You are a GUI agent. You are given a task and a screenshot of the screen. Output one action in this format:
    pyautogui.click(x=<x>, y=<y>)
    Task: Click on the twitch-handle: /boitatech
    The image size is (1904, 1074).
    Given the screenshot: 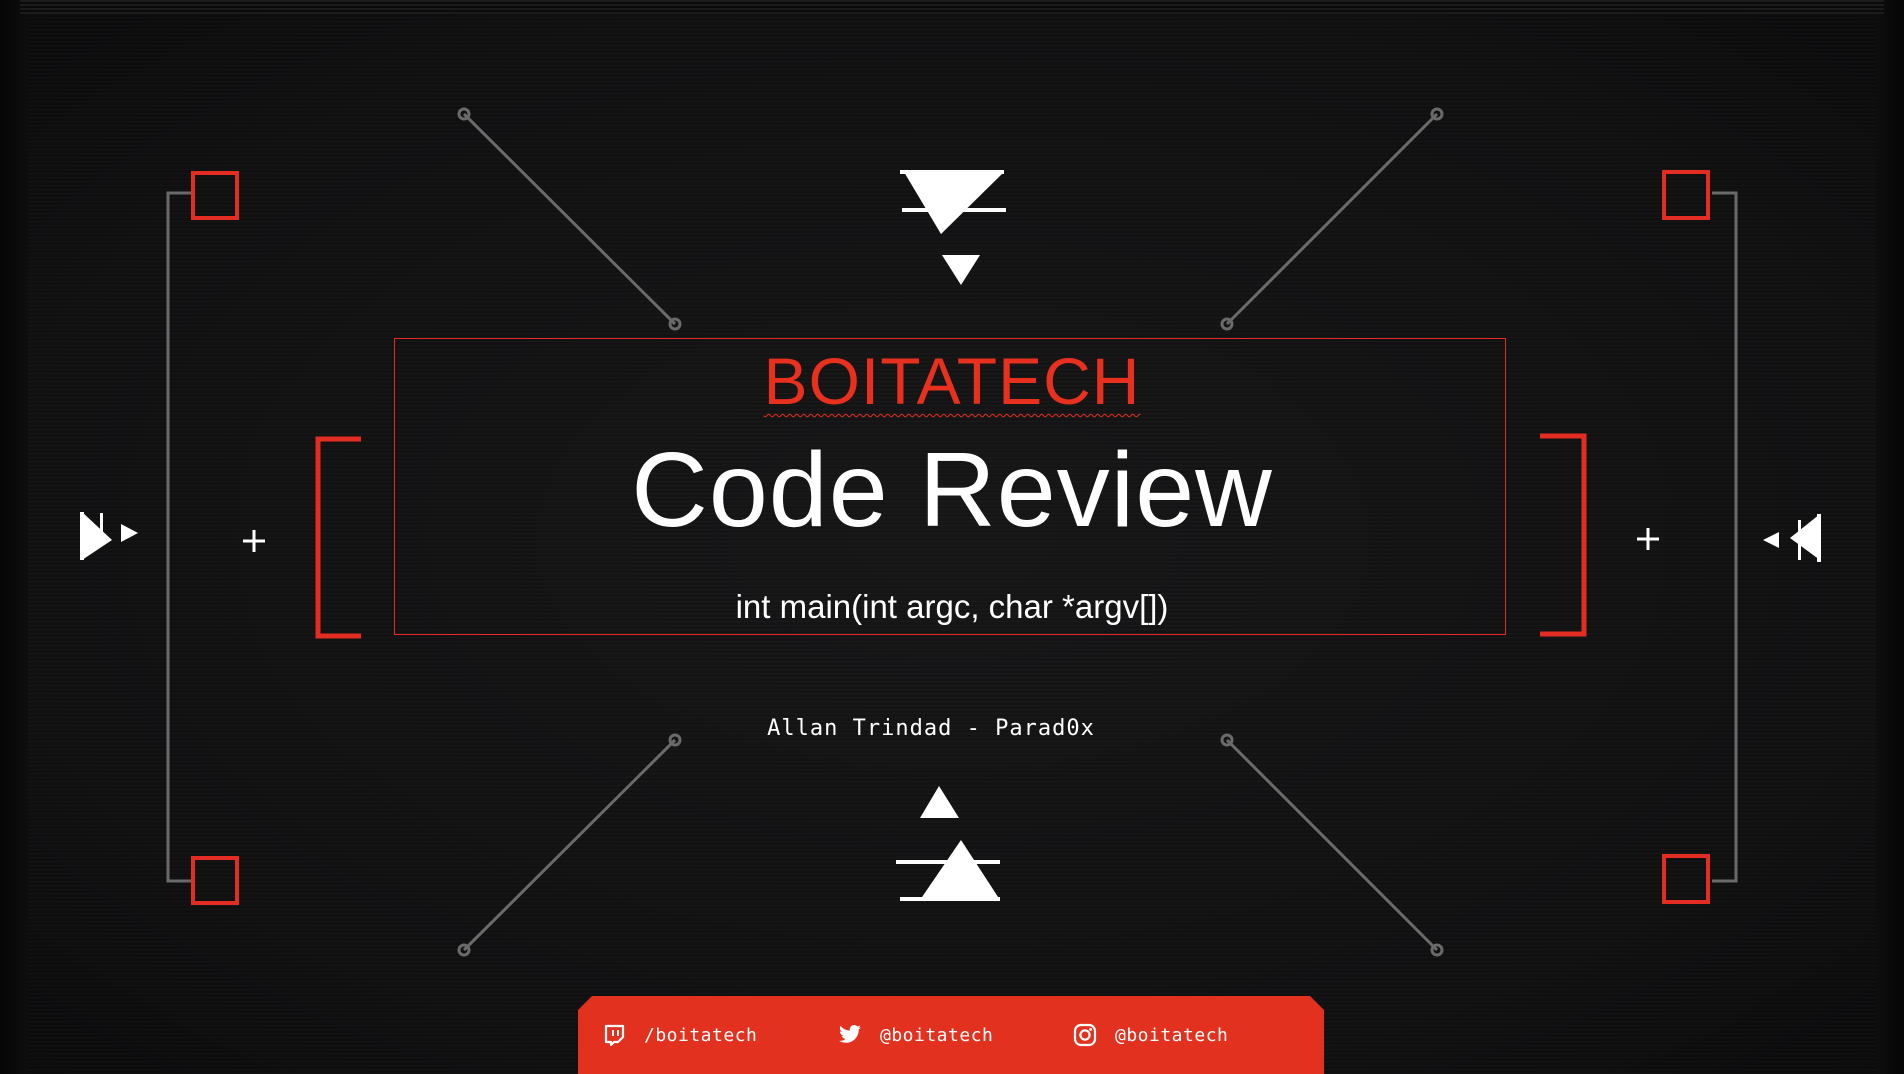 What is the action you would take?
    pyautogui.click(x=701, y=1035)
    